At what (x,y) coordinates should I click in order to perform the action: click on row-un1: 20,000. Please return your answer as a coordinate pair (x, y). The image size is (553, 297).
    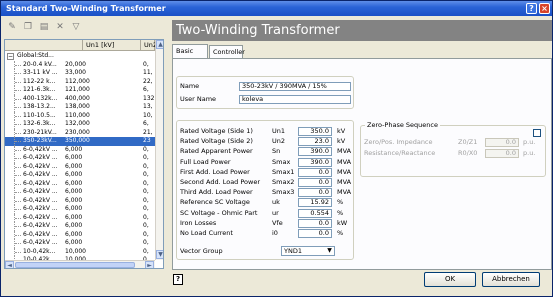
    Looking at the image, I should click on (75, 64).